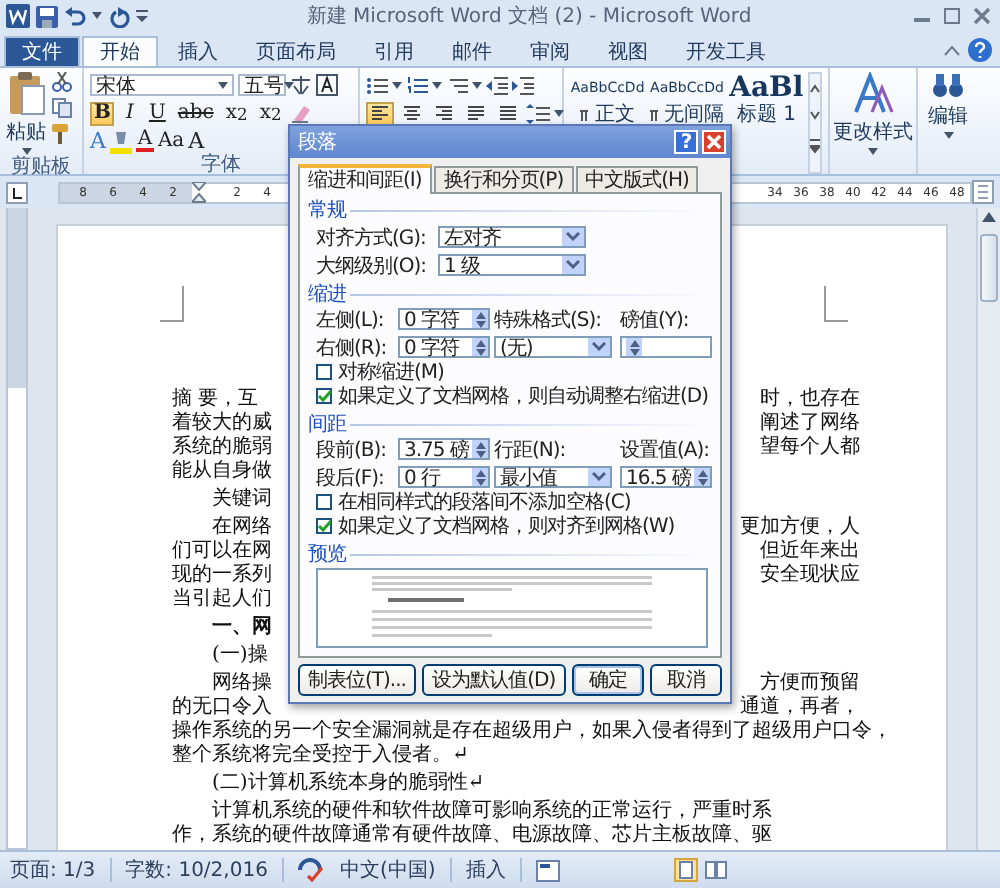 The width and height of the screenshot is (1000, 888). Describe the element at coordinates (47, 16) in the screenshot. I see `save-icon` at that location.